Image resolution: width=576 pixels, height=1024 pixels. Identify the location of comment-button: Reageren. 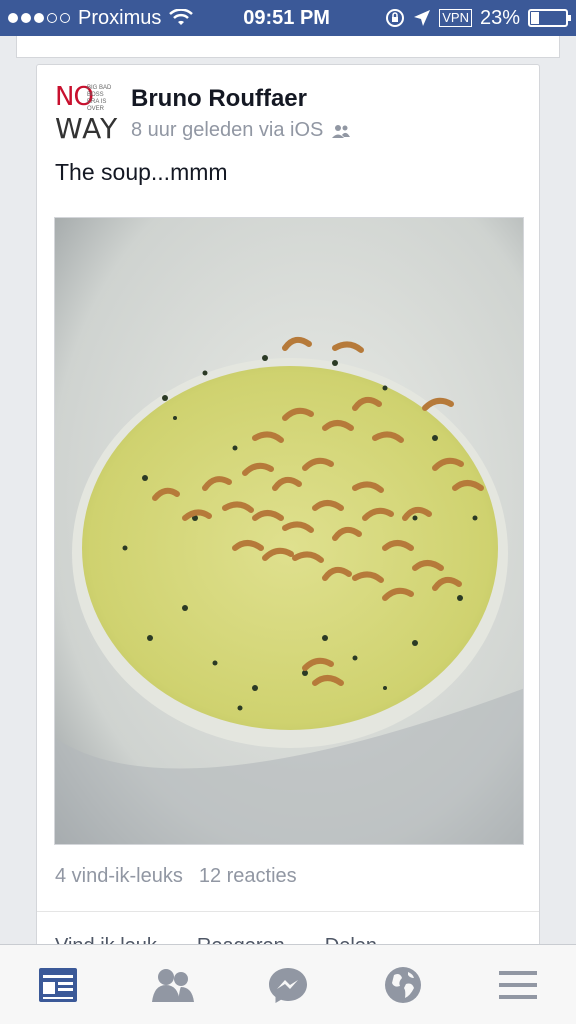
(241, 939).